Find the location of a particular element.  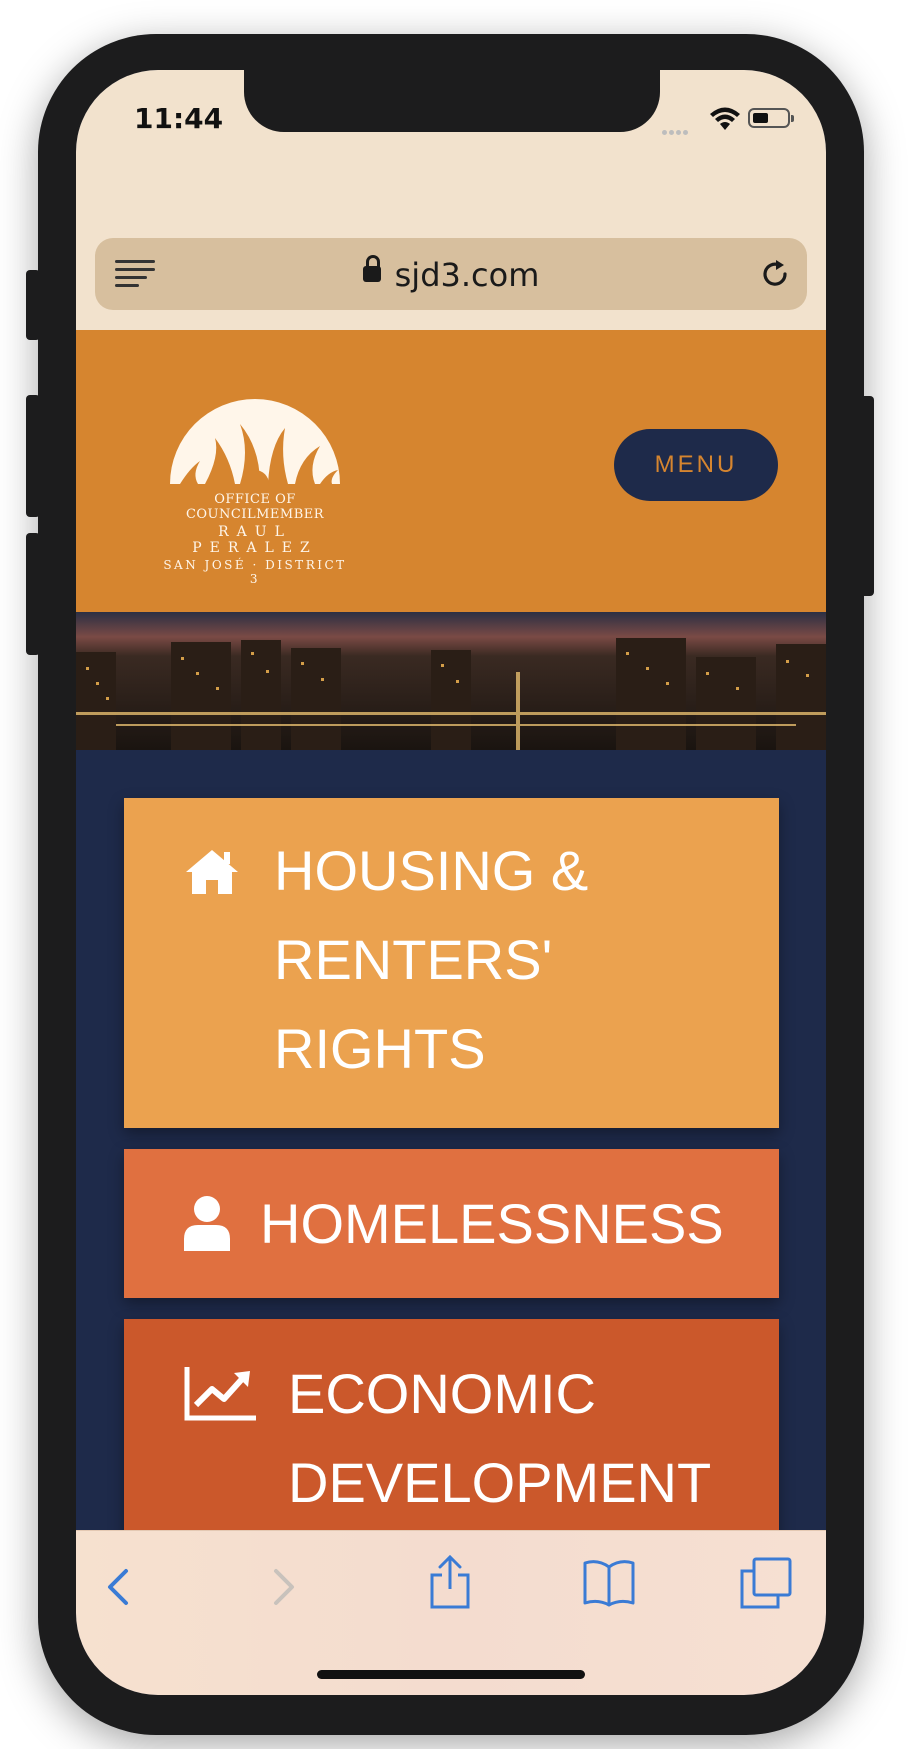

user-icon is located at coordinates (207, 1223).